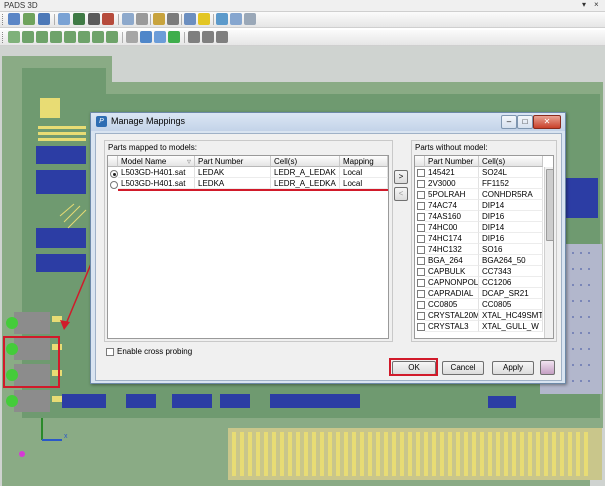 This screenshot has width=605, height=486. Describe the element at coordinates (222, 37) in the screenshot. I see `flip-icon` at that location.